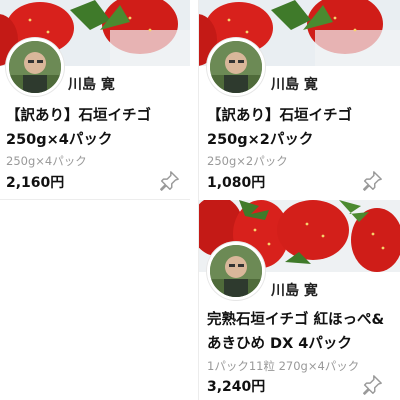  I want to click on product-price: 1,080円, so click(236, 183).